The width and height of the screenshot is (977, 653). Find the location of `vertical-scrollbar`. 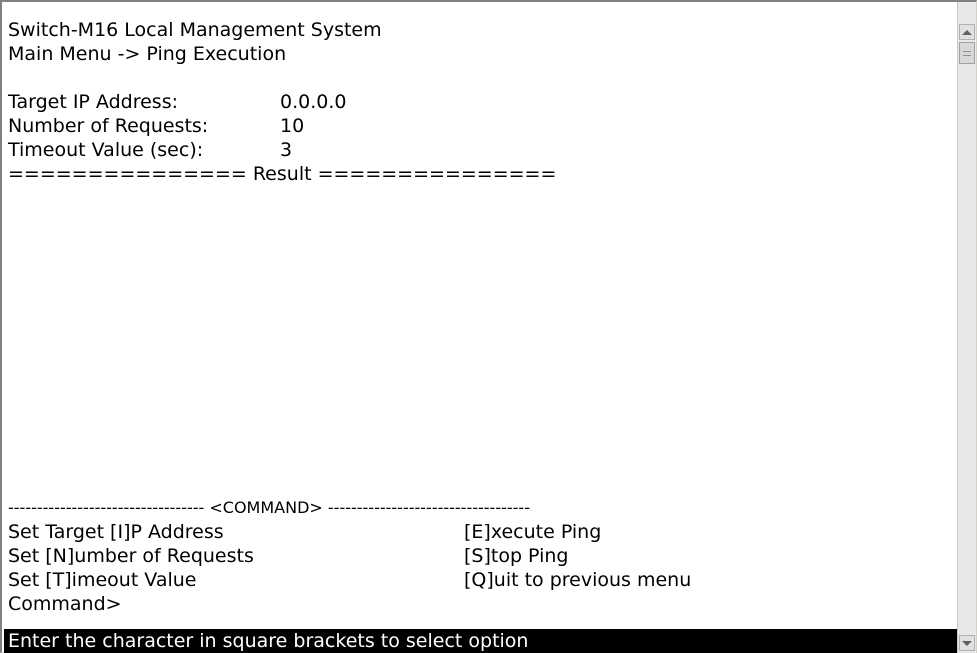

vertical-scrollbar is located at coordinates (966, 327).